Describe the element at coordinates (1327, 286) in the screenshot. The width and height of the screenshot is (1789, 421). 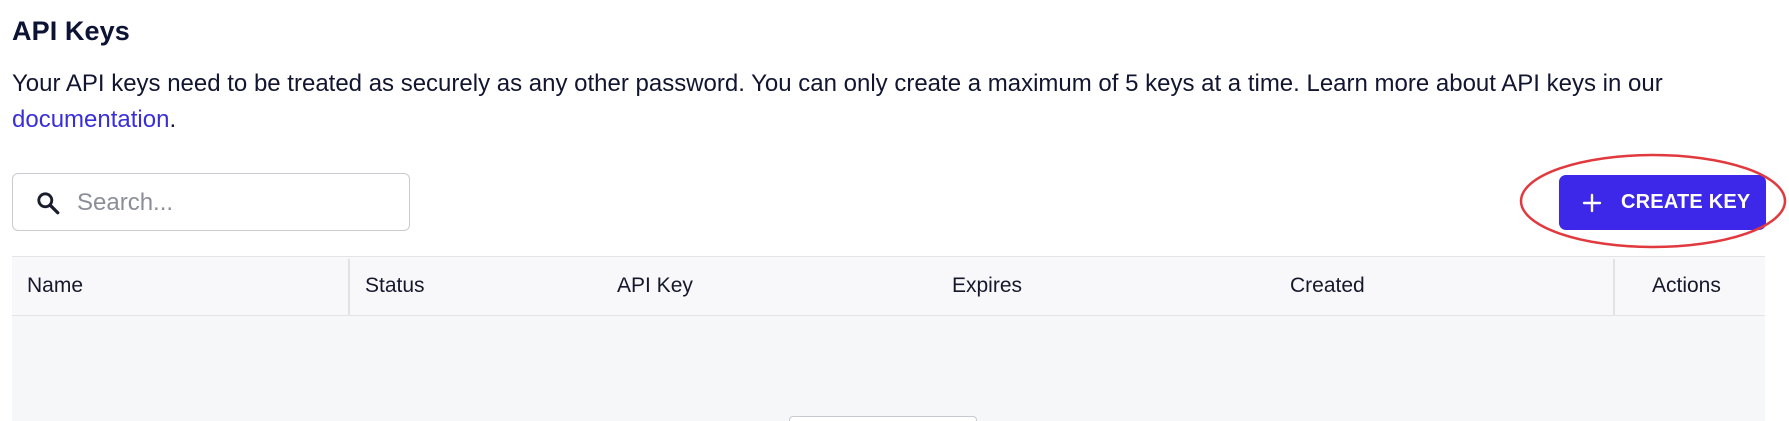
I see `column-header-created: Created` at that location.